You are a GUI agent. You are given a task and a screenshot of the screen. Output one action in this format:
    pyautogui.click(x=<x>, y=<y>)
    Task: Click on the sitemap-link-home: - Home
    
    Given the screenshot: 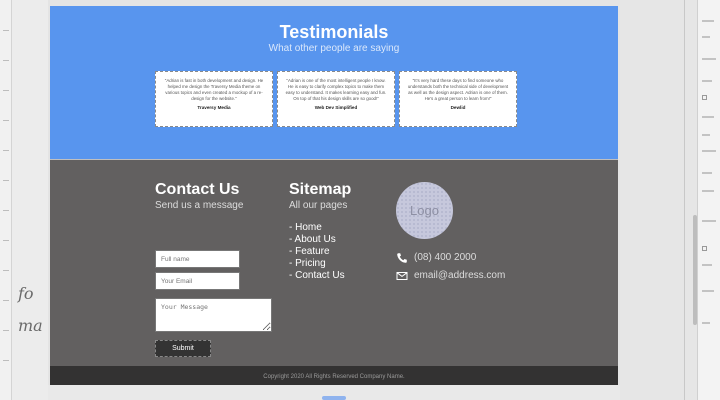 What is the action you would take?
    pyautogui.click(x=317, y=228)
    